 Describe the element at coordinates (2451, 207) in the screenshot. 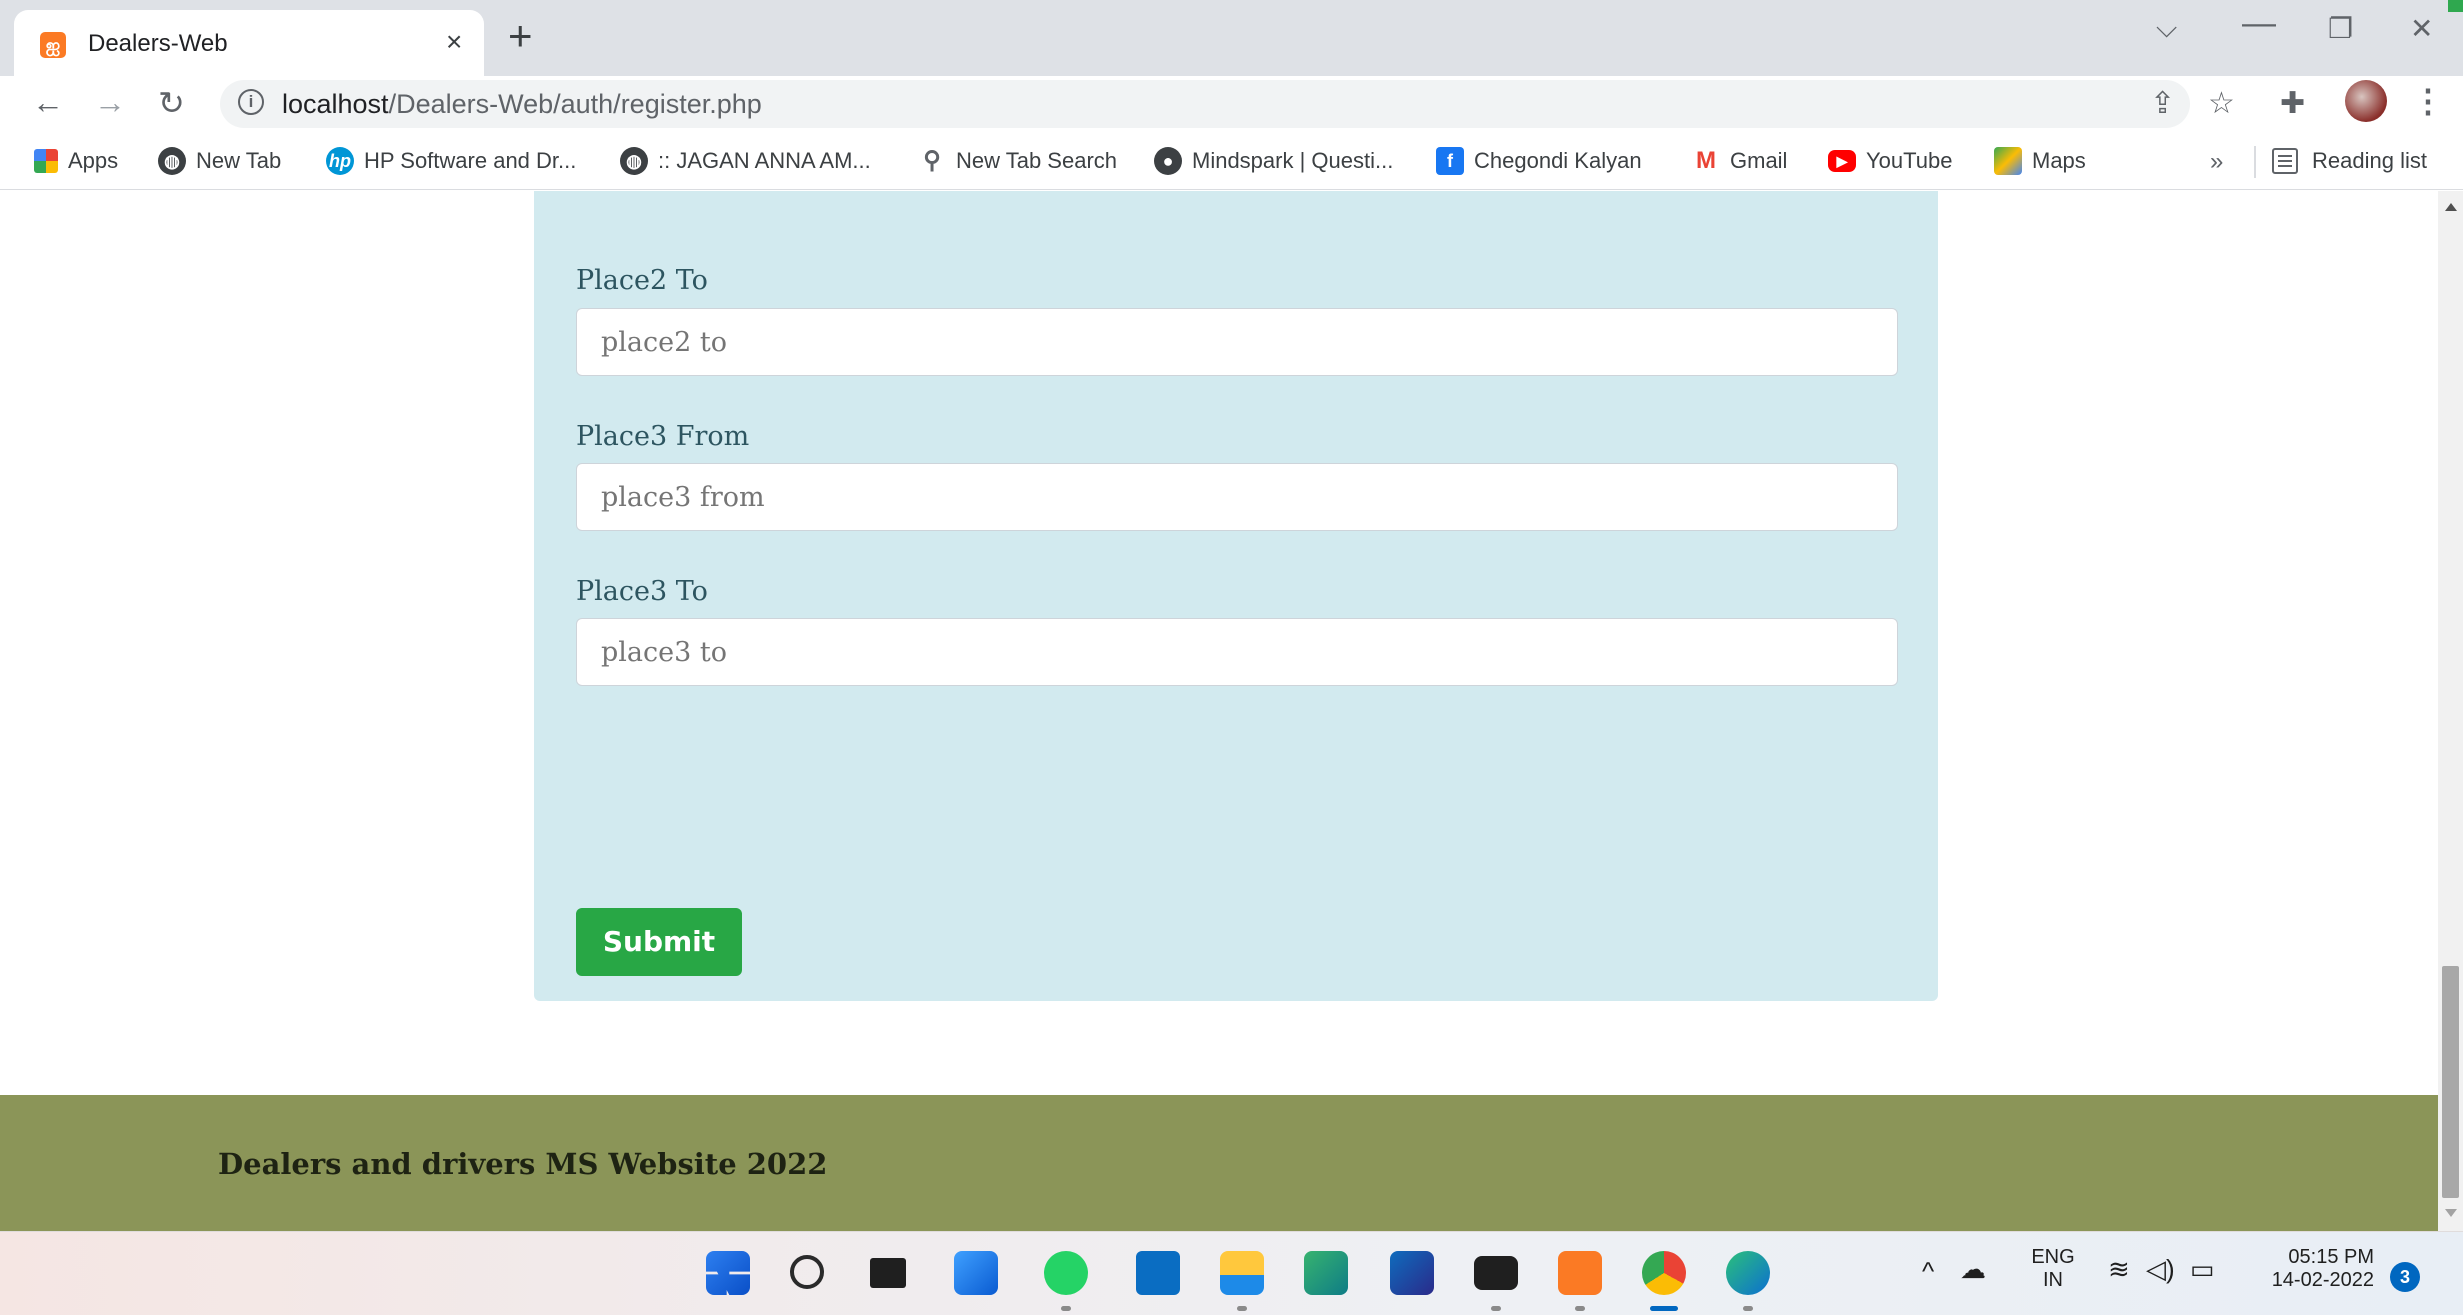

I see `scroll-up-arrow-icon` at that location.